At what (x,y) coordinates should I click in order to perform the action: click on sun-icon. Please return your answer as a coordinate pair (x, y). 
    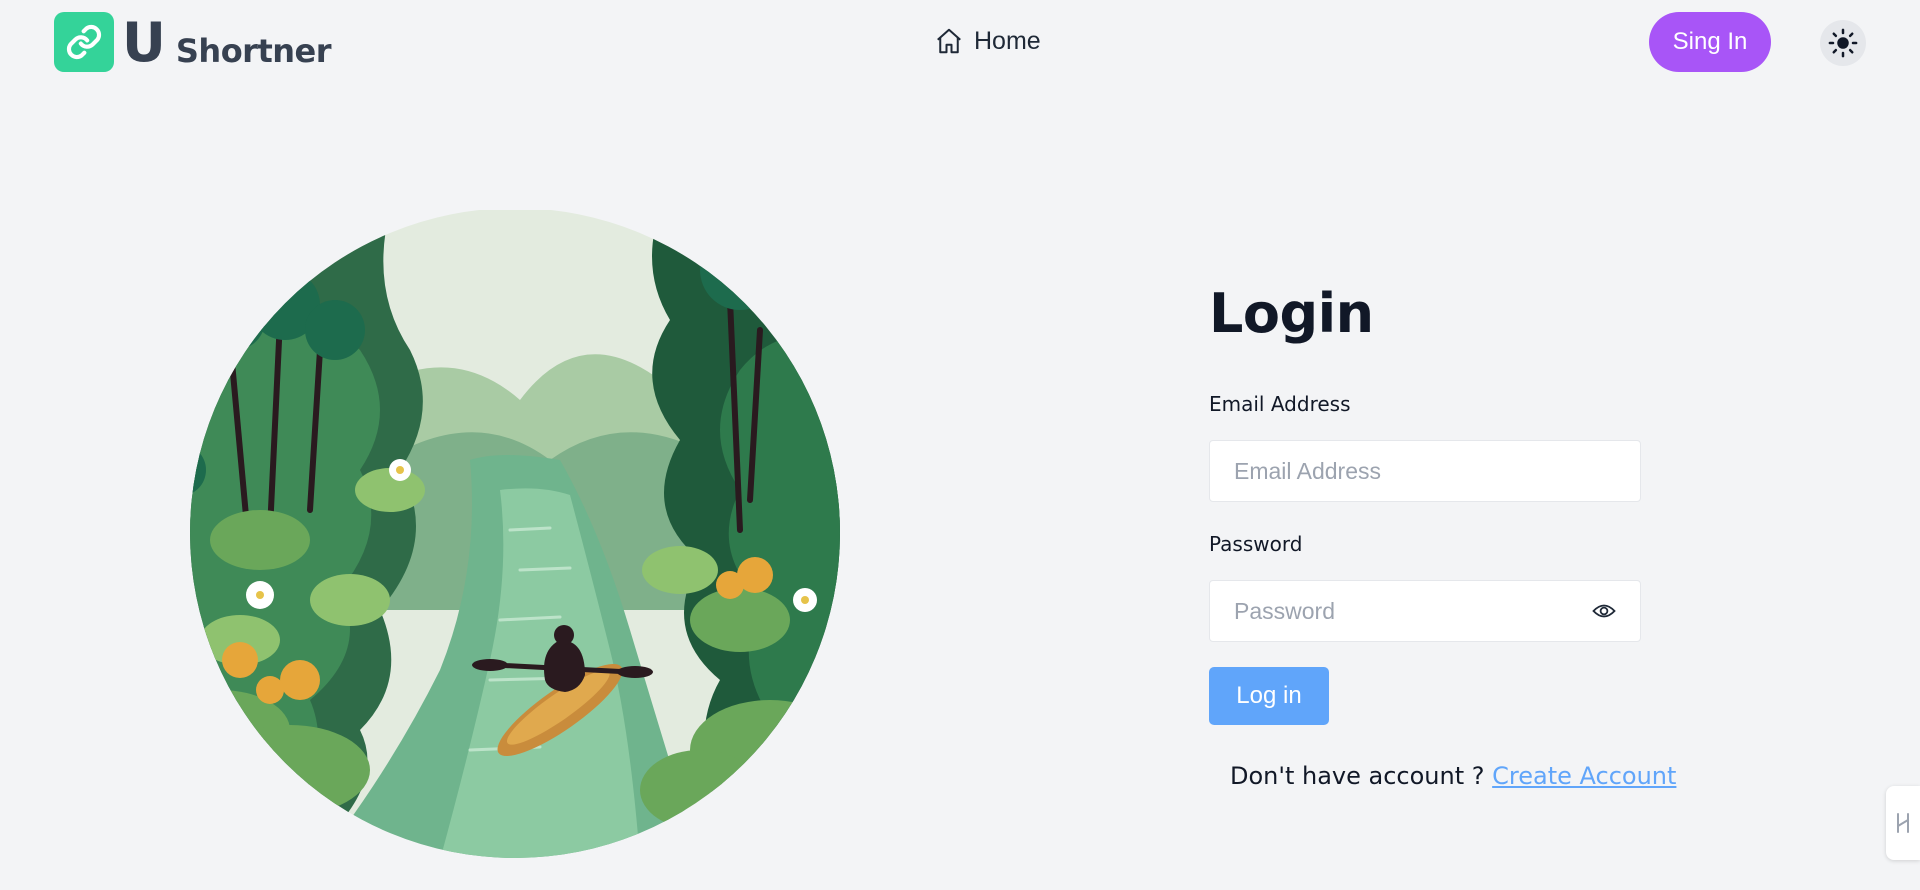
    Looking at the image, I should click on (1843, 43).